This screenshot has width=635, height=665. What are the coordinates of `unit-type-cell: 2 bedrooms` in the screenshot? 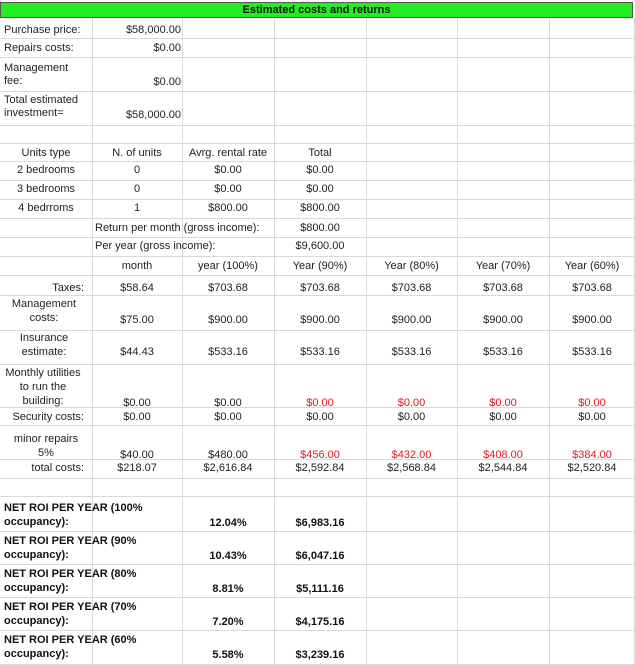 It's located at (46, 170).